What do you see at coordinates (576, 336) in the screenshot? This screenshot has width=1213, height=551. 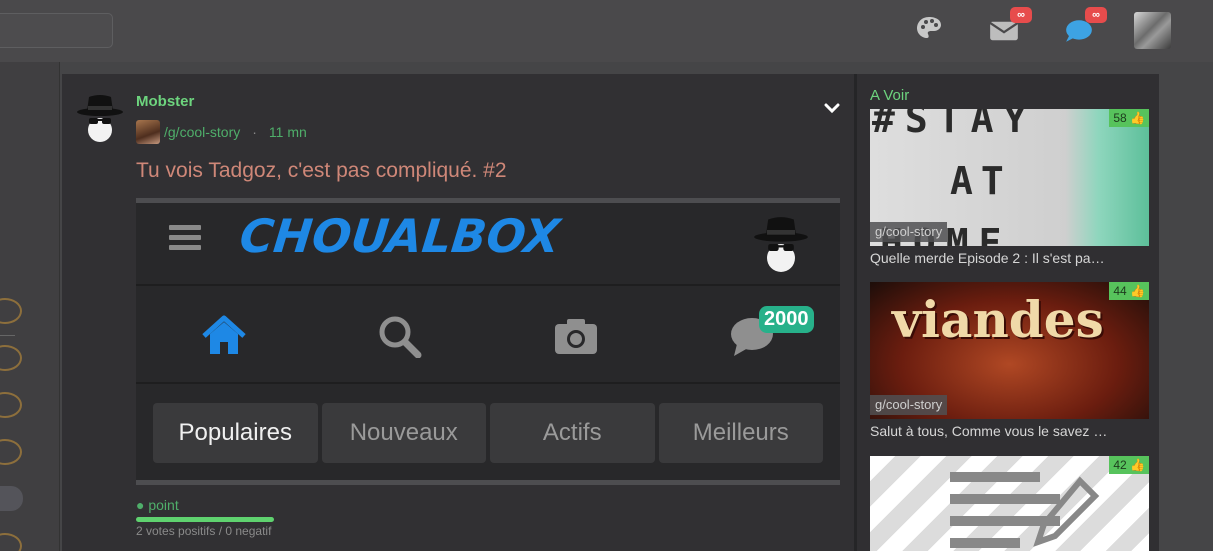 I see `camera-icon` at bounding box center [576, 336].